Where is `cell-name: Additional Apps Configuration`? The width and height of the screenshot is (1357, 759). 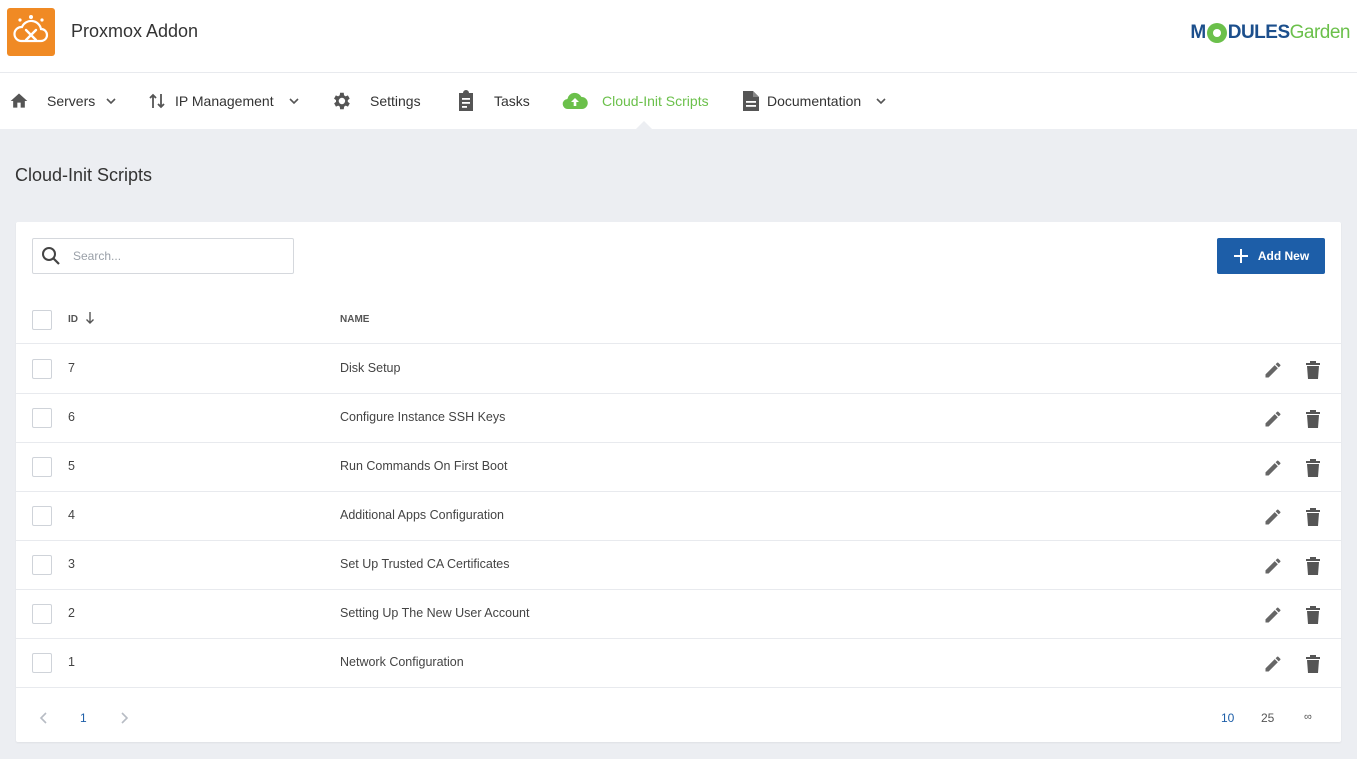 cell-name: Additional Apps Configuration is located at coordinates (422, 515).